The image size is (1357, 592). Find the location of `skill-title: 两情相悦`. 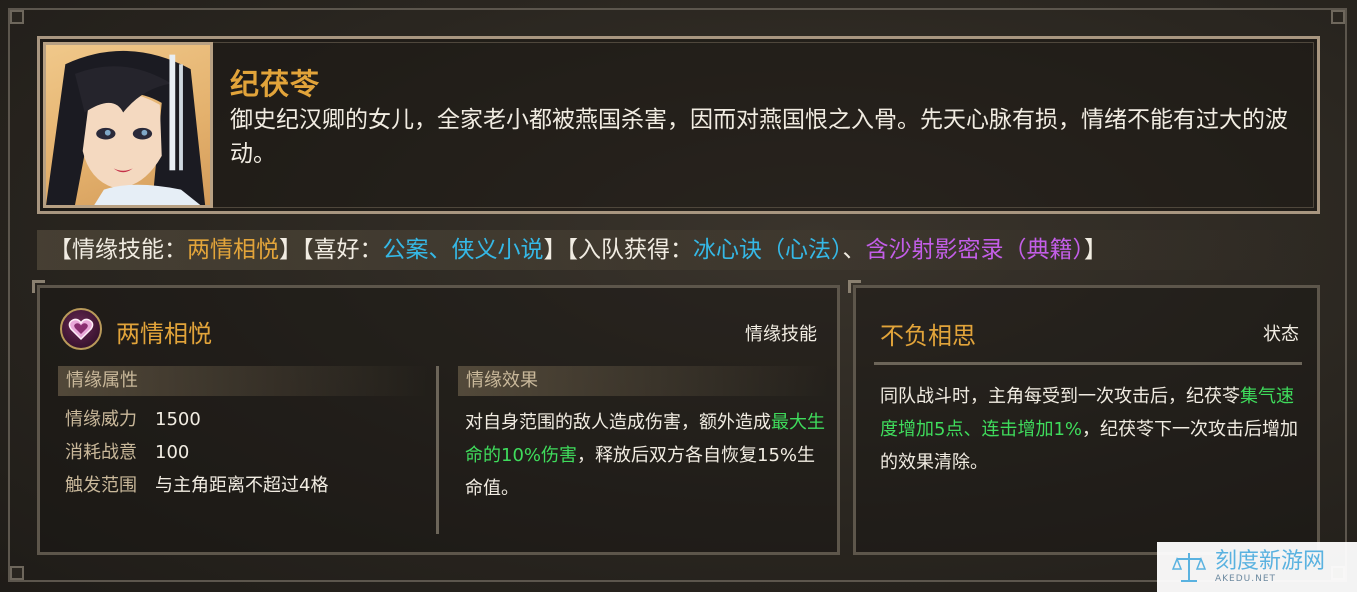

skill-title: 两情相悦 is located at coordinates (164, 334).